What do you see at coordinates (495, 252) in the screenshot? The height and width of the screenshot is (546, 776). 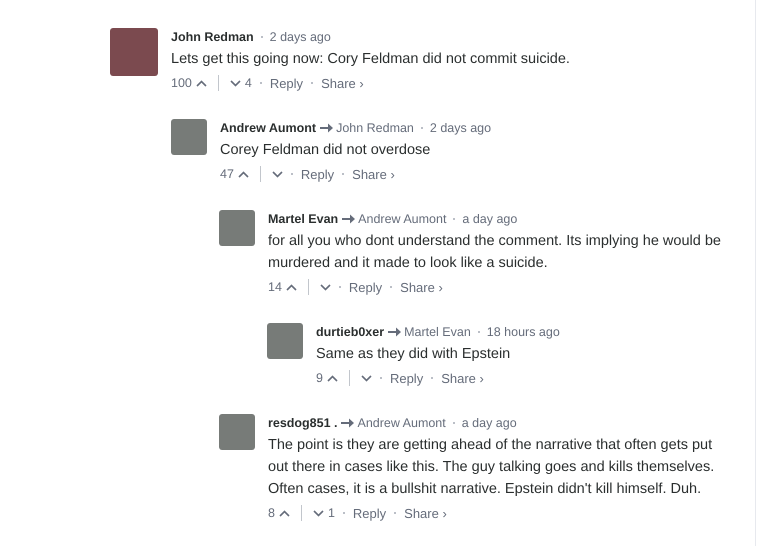 I see `comment-text: for all you who dont understand the comment. Its implying he would be murdered and it made to look like a suicide.` at bounding box center [495, 252].